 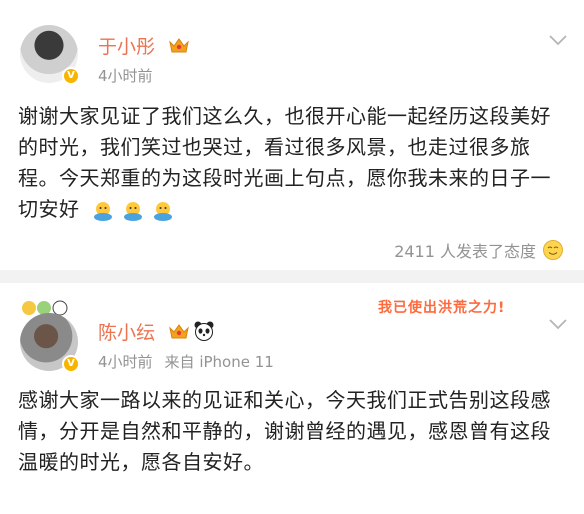 I want to click on post-time: 4小时前, so click(x=125, y=362).